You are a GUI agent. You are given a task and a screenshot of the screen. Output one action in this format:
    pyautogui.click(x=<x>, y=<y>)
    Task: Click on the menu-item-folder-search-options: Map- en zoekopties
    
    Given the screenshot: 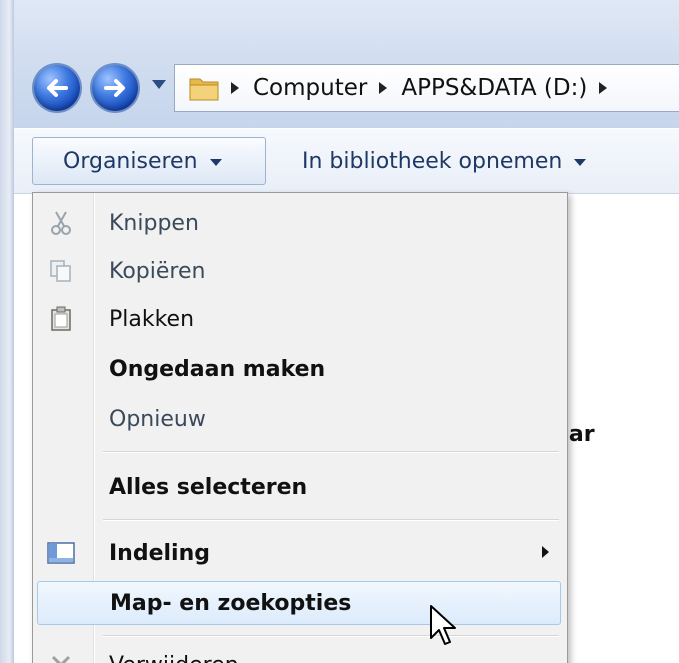 What is the action you would take?
    pyautogui.click(x=299, y=603)
    